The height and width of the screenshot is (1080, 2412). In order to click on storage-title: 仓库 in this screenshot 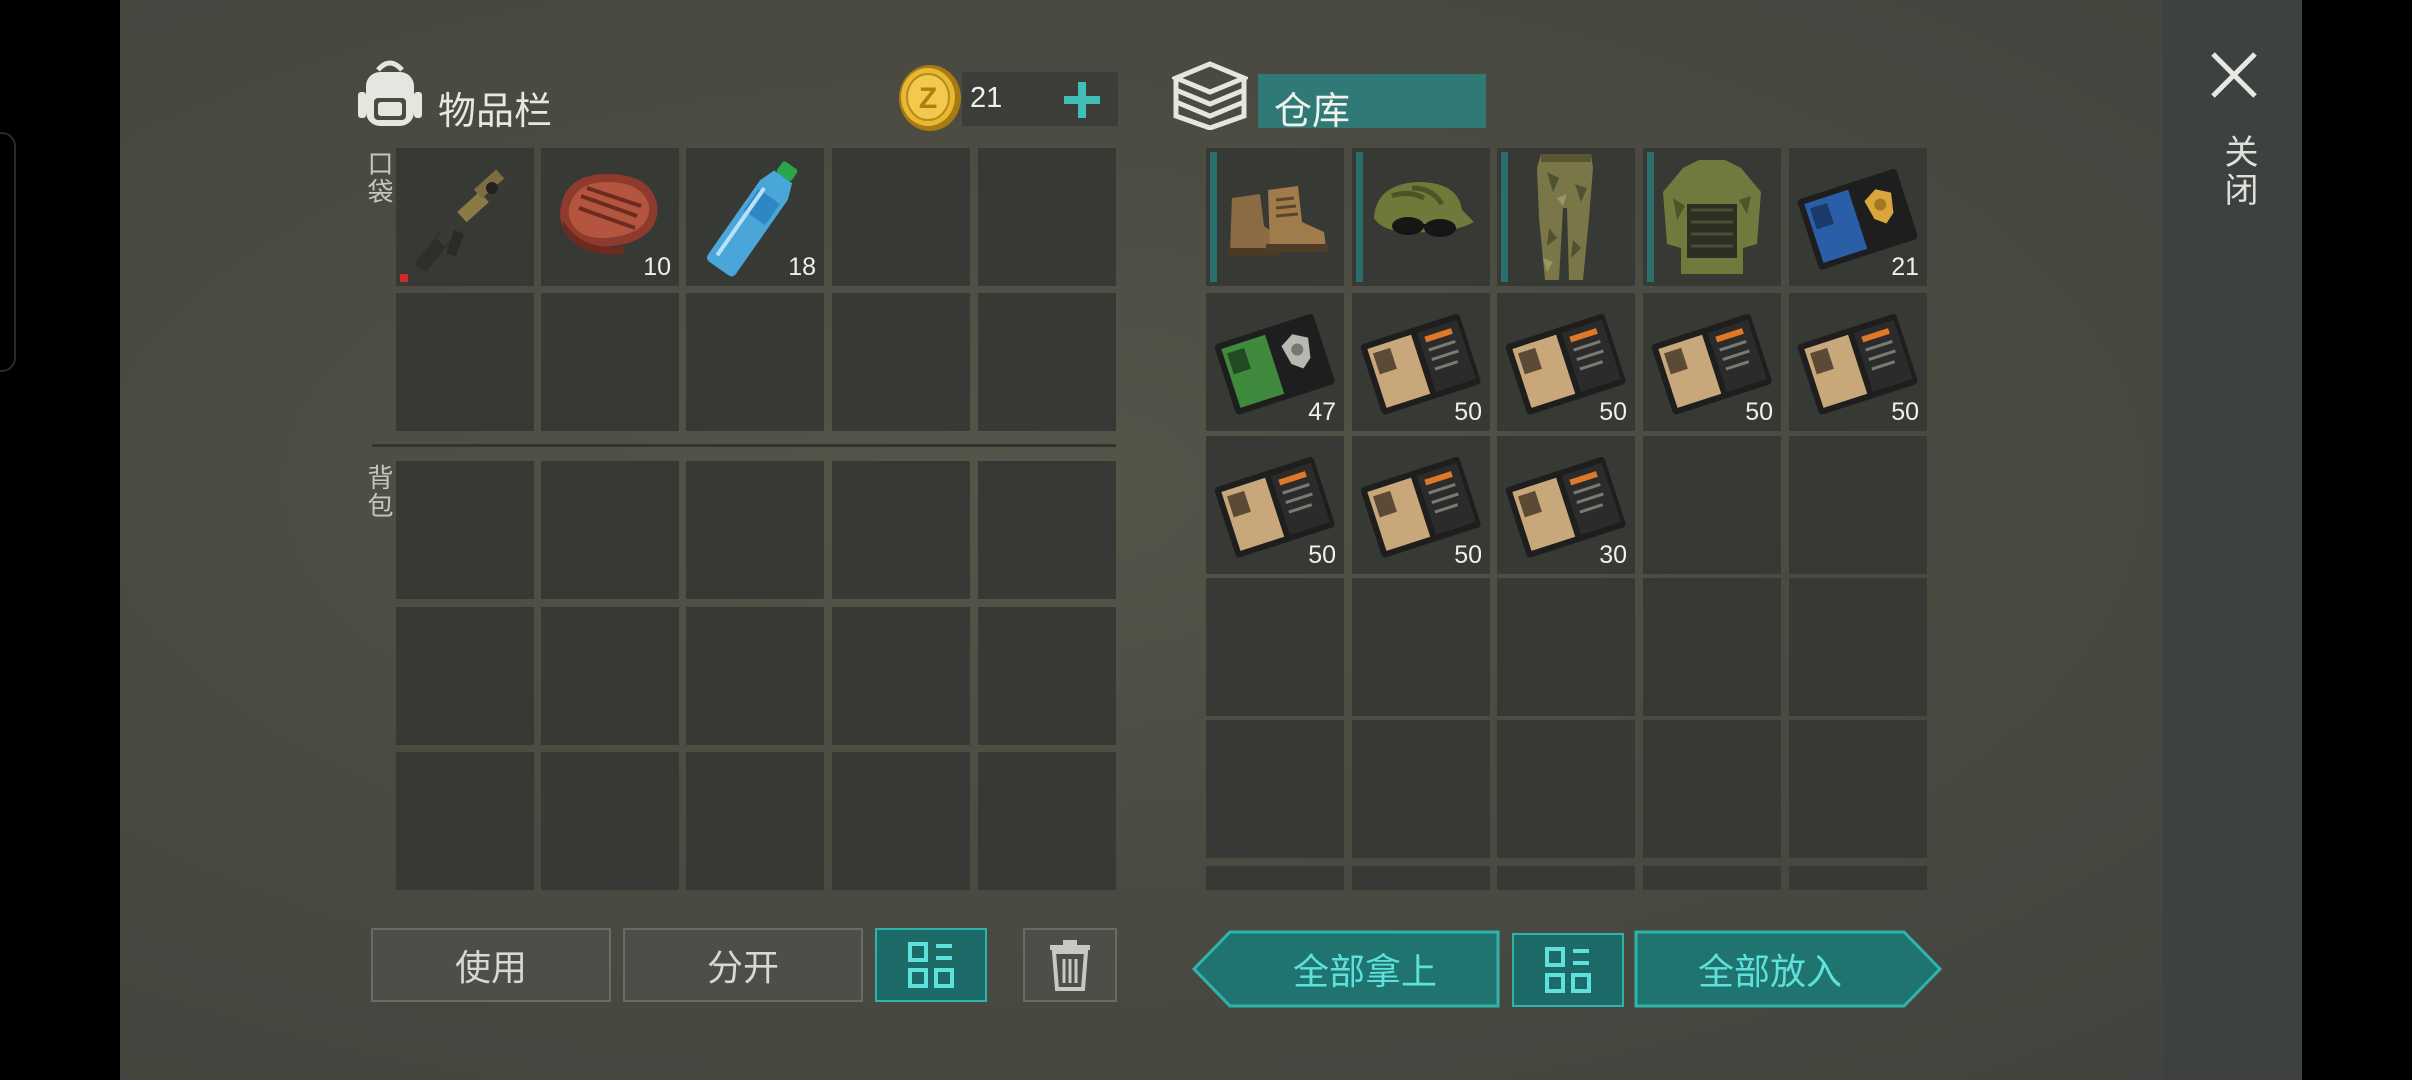, I will do `click(1312, 111)`.